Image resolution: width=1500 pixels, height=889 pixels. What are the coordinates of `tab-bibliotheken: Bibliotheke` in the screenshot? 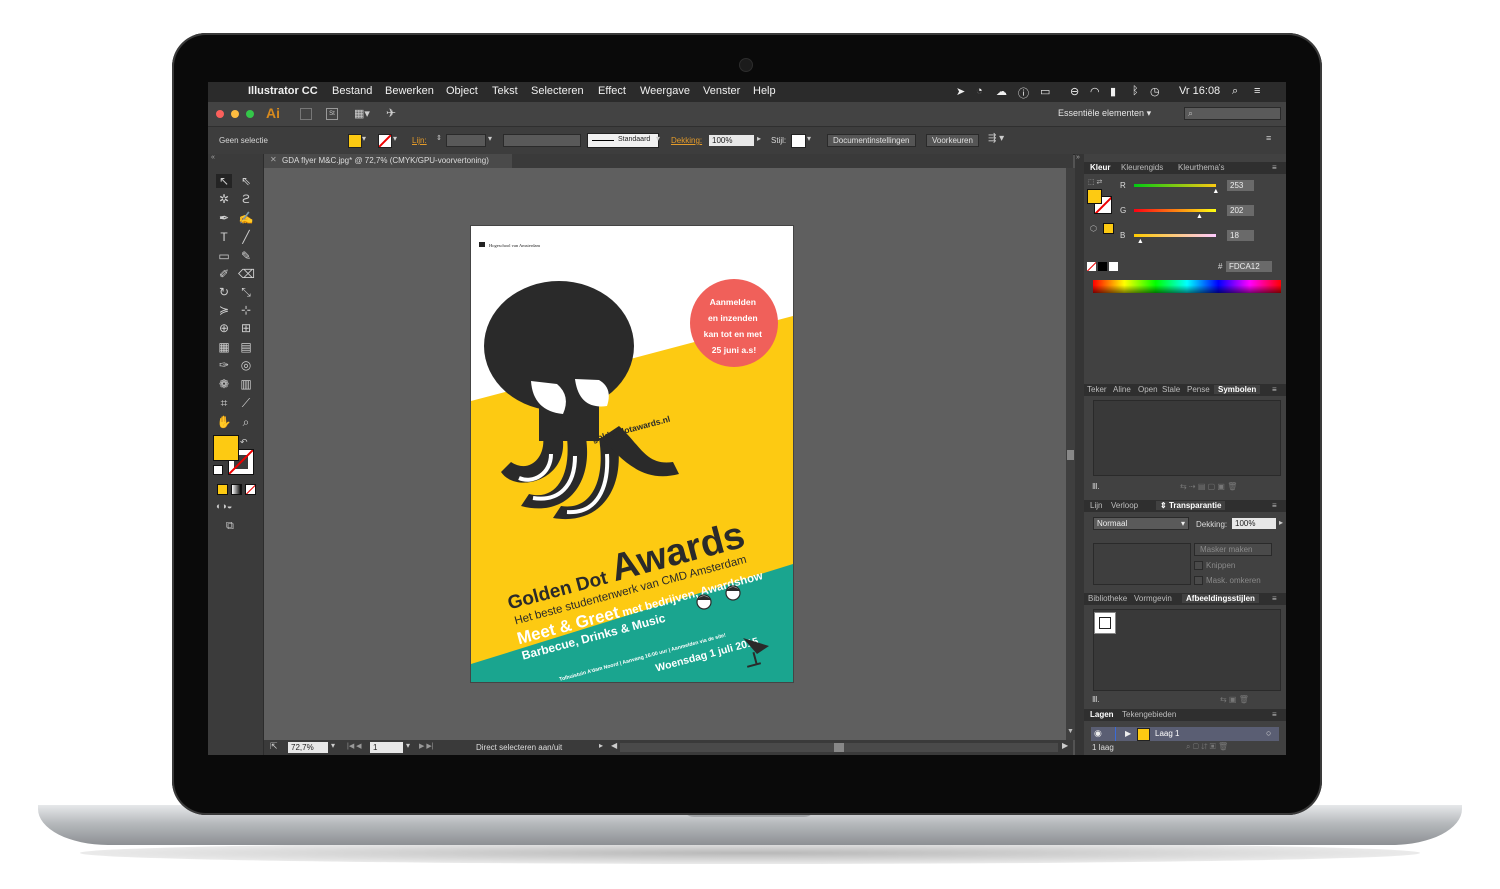 It's located at (1107, 598).